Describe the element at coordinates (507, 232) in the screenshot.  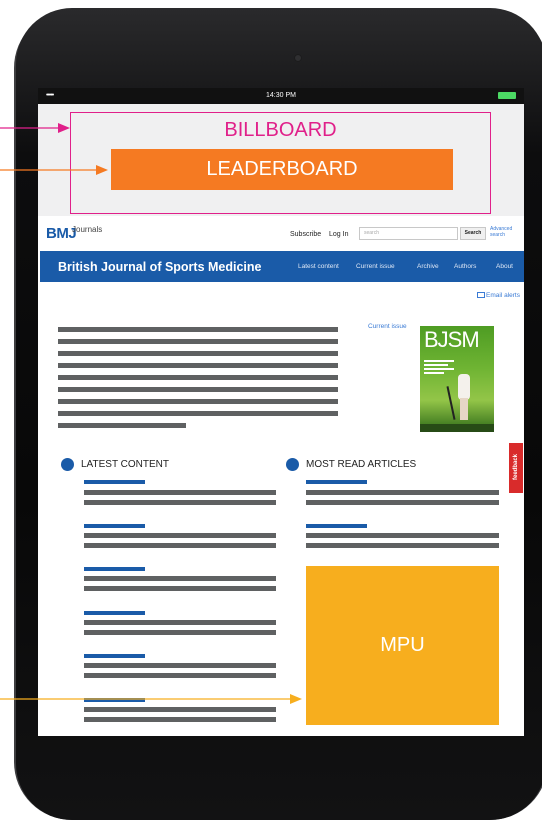
I see `advanced-search-link: Advanced search` at that location.